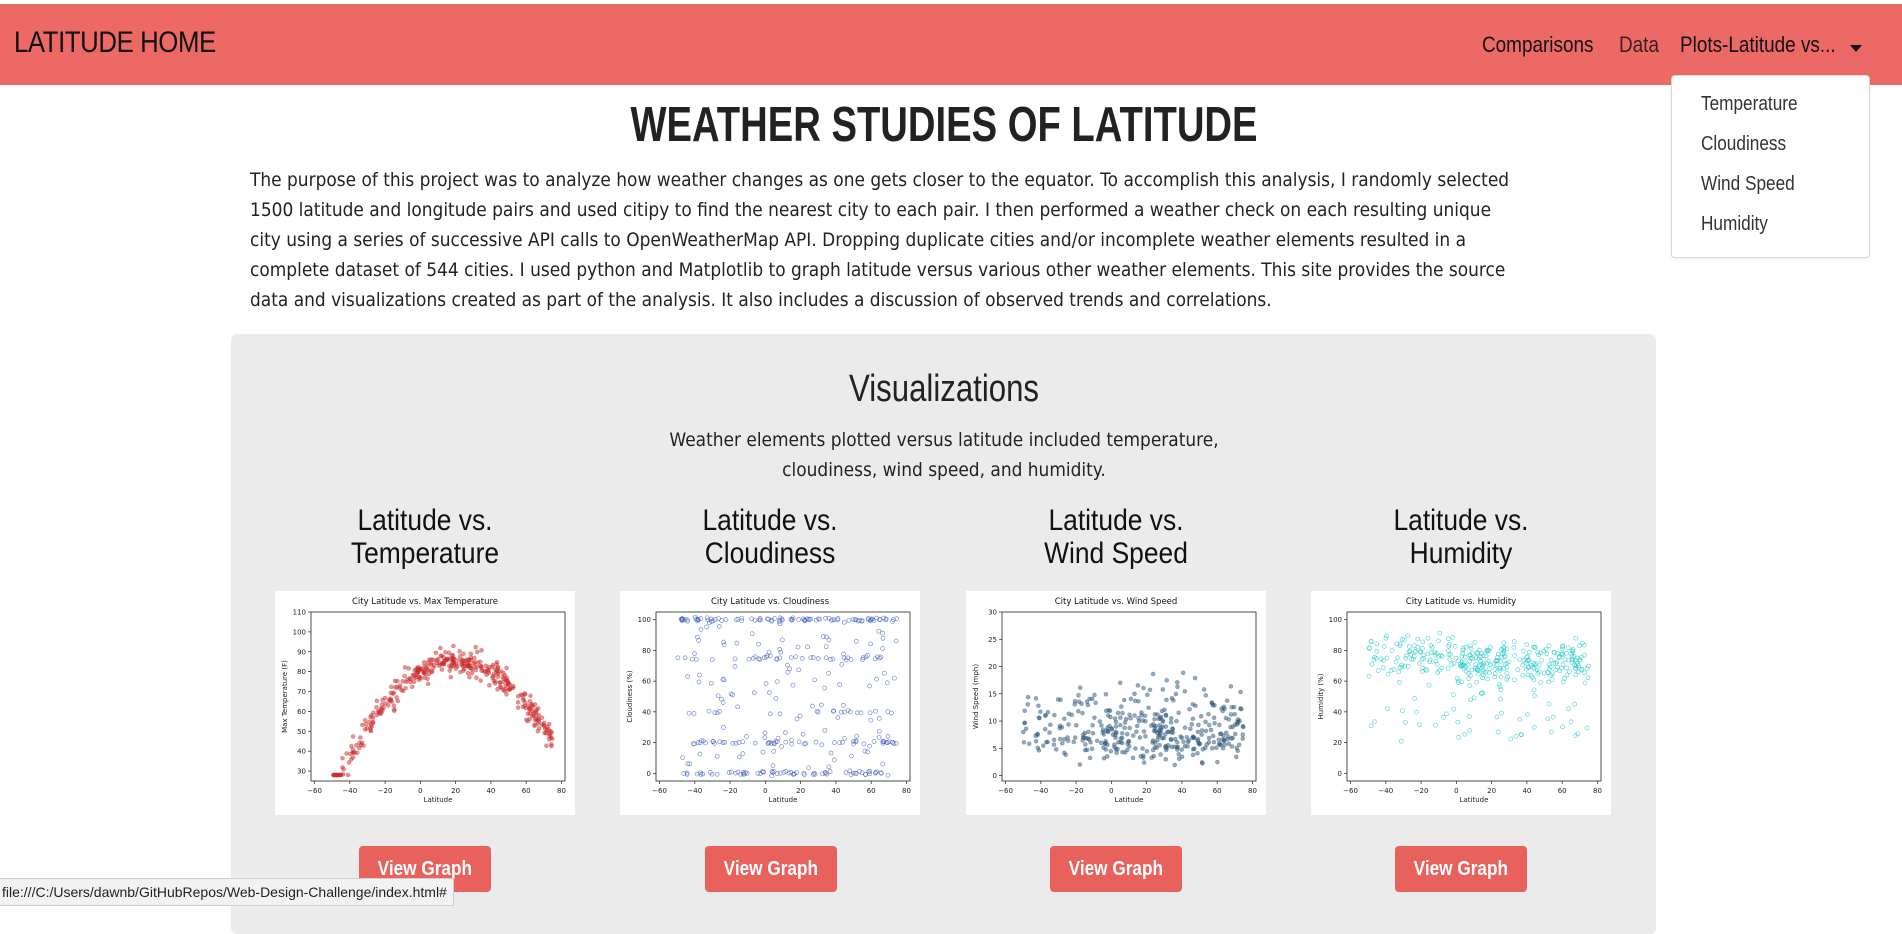 Image resolution: width=1902 pixels, height=934 pixels. I want to click on x-tick-label: 20, so click(455, 791).